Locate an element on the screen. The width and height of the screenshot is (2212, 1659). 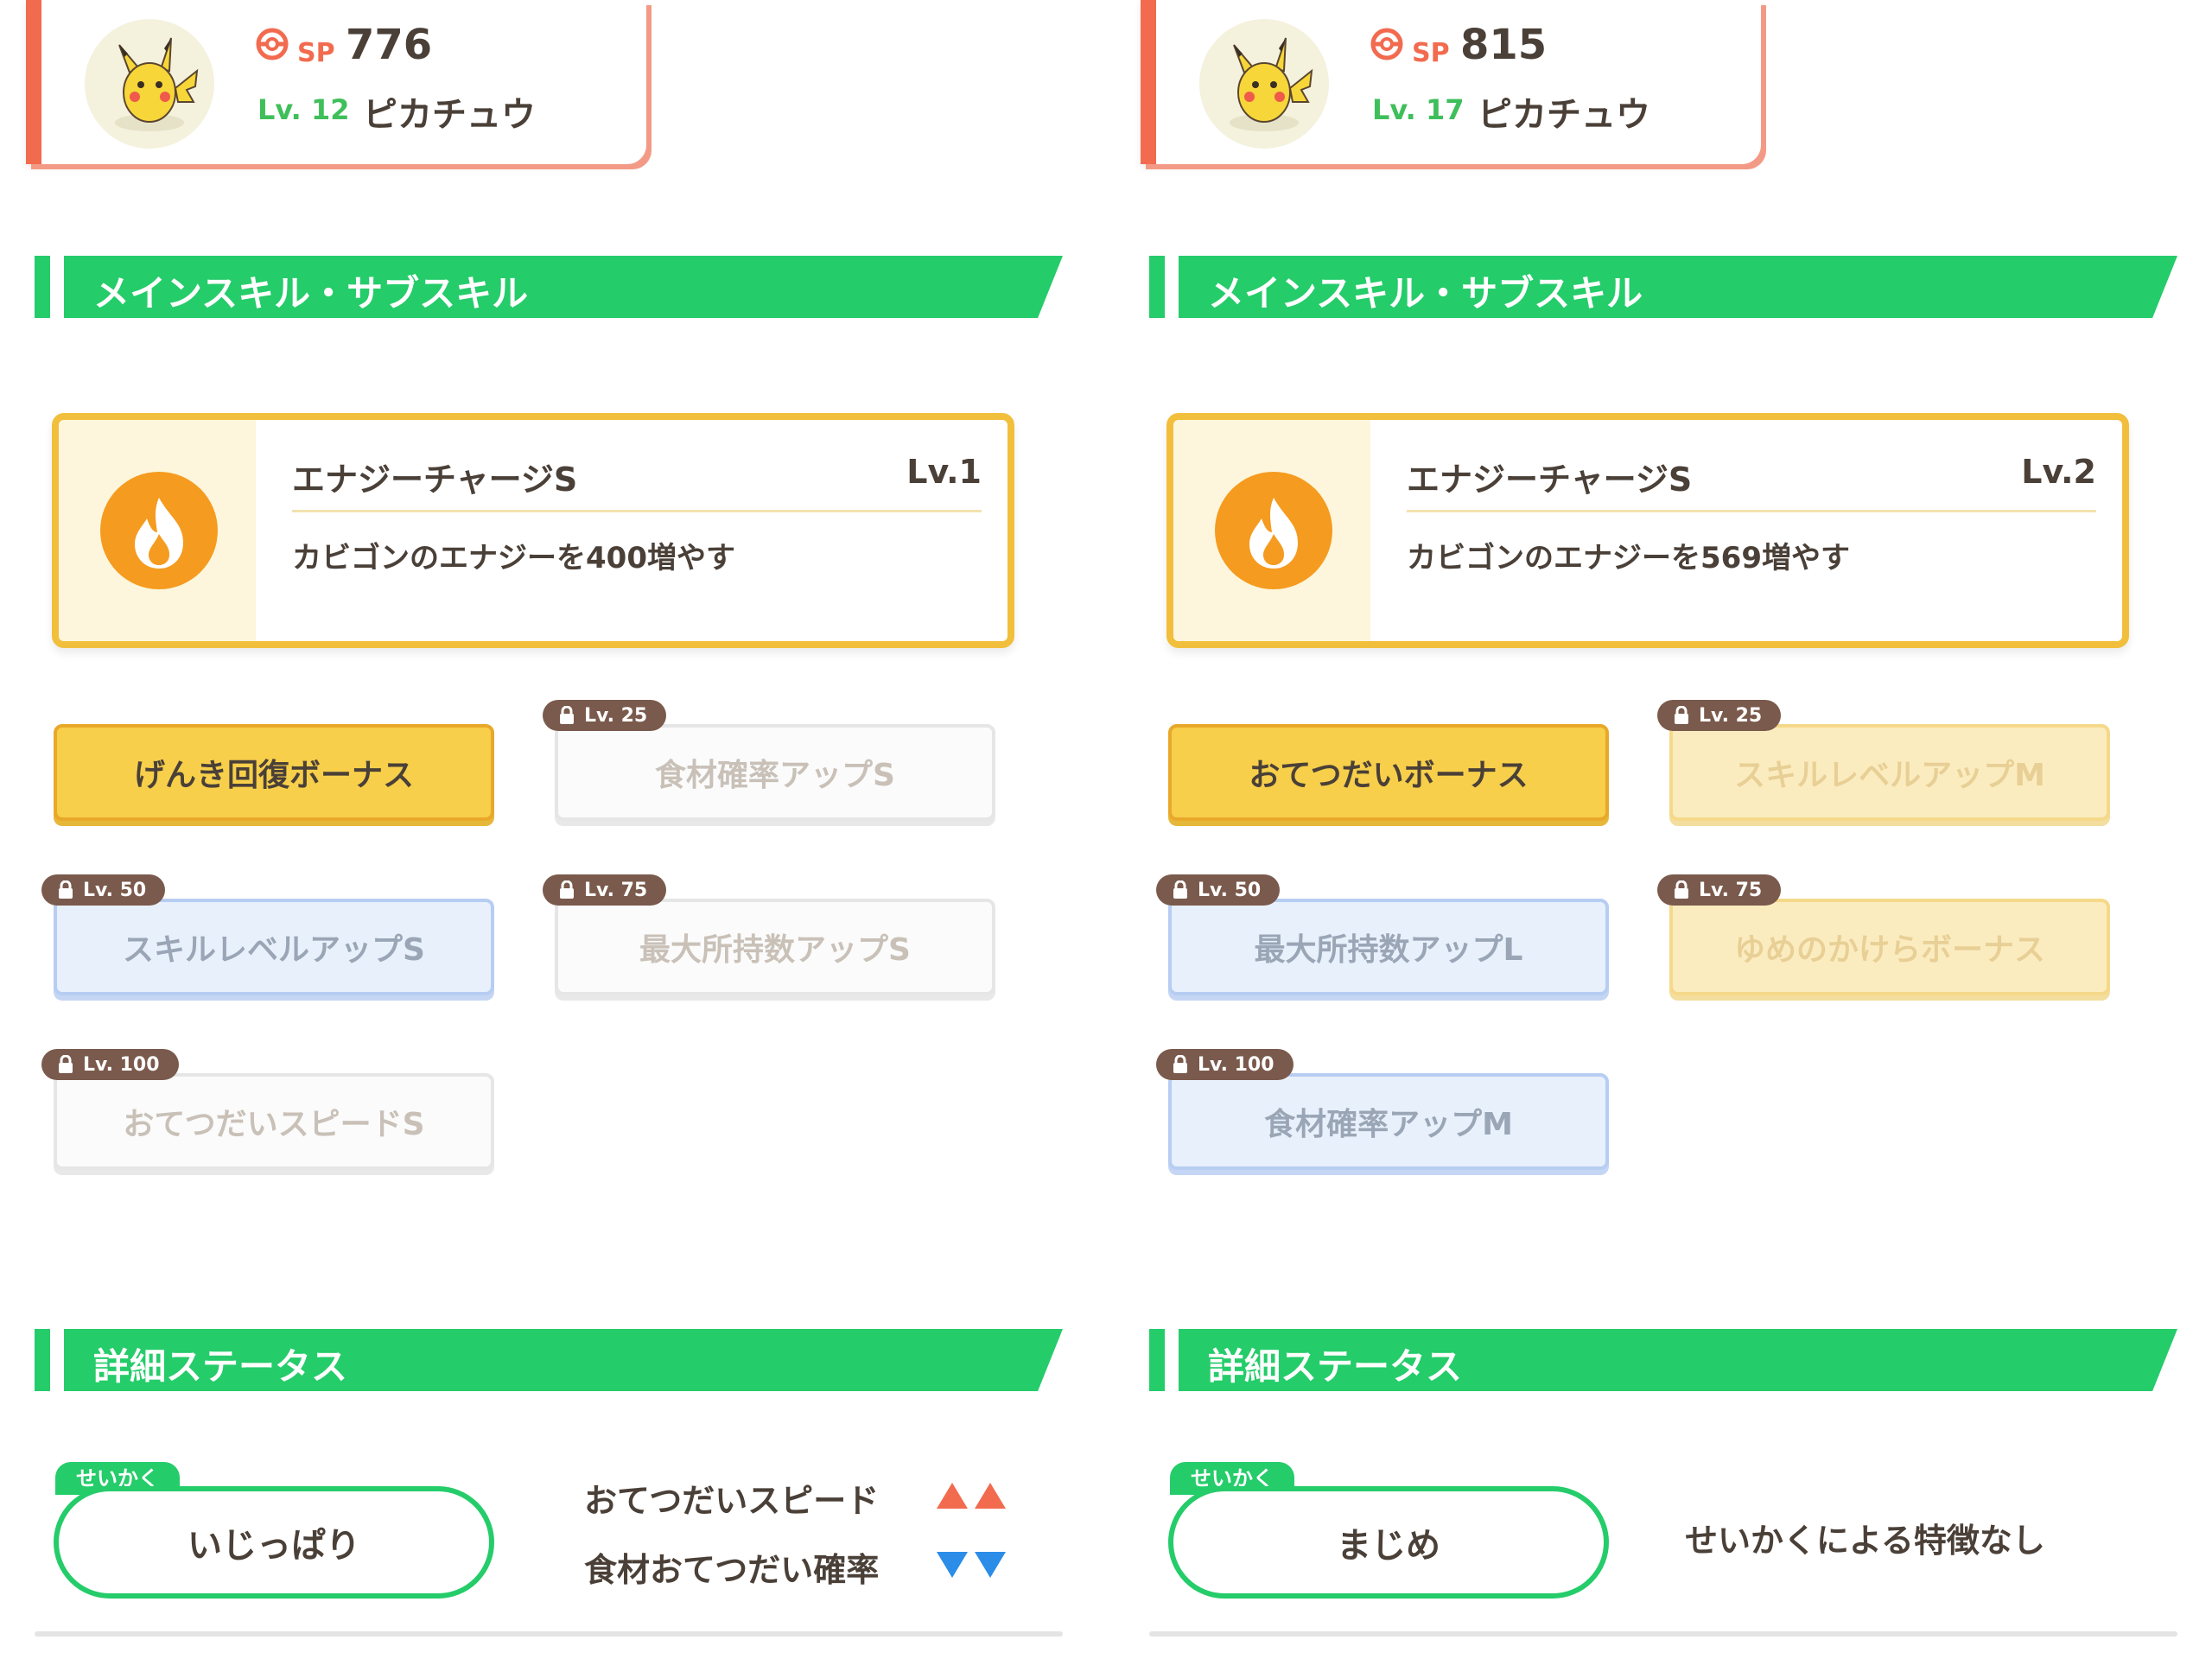
sp-value: 815 is located at coordinates (1504, 45).